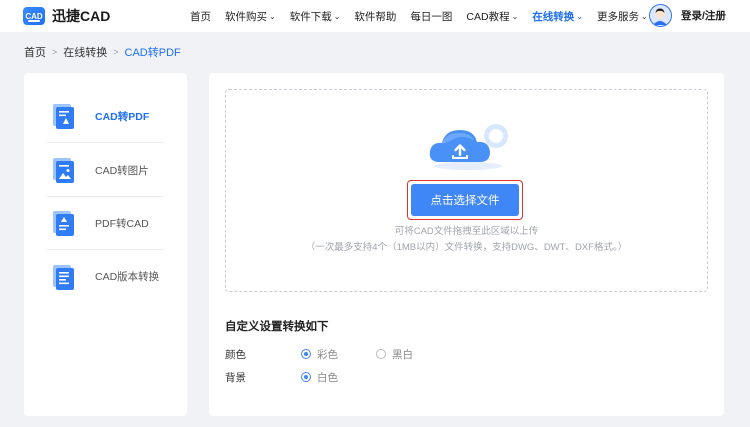 The width and height of the screenshot is (750, 427). Describe the element at coordinates (466, 247) in the screenshot. I see `format-hint: （一次最多支持4个（1MB以内）文件转换，支持DWG、DWT、DXF格式。）` at that location.